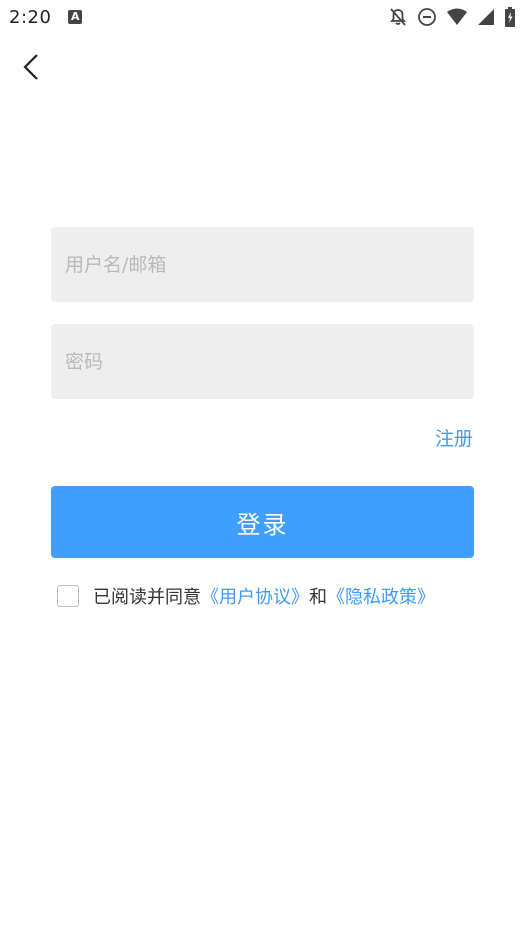  What do you see at coordinates (381, 596) in the screenshot?
I see `privacy-policy-link: 《隐私政策》` at bounding box center [381, 596].